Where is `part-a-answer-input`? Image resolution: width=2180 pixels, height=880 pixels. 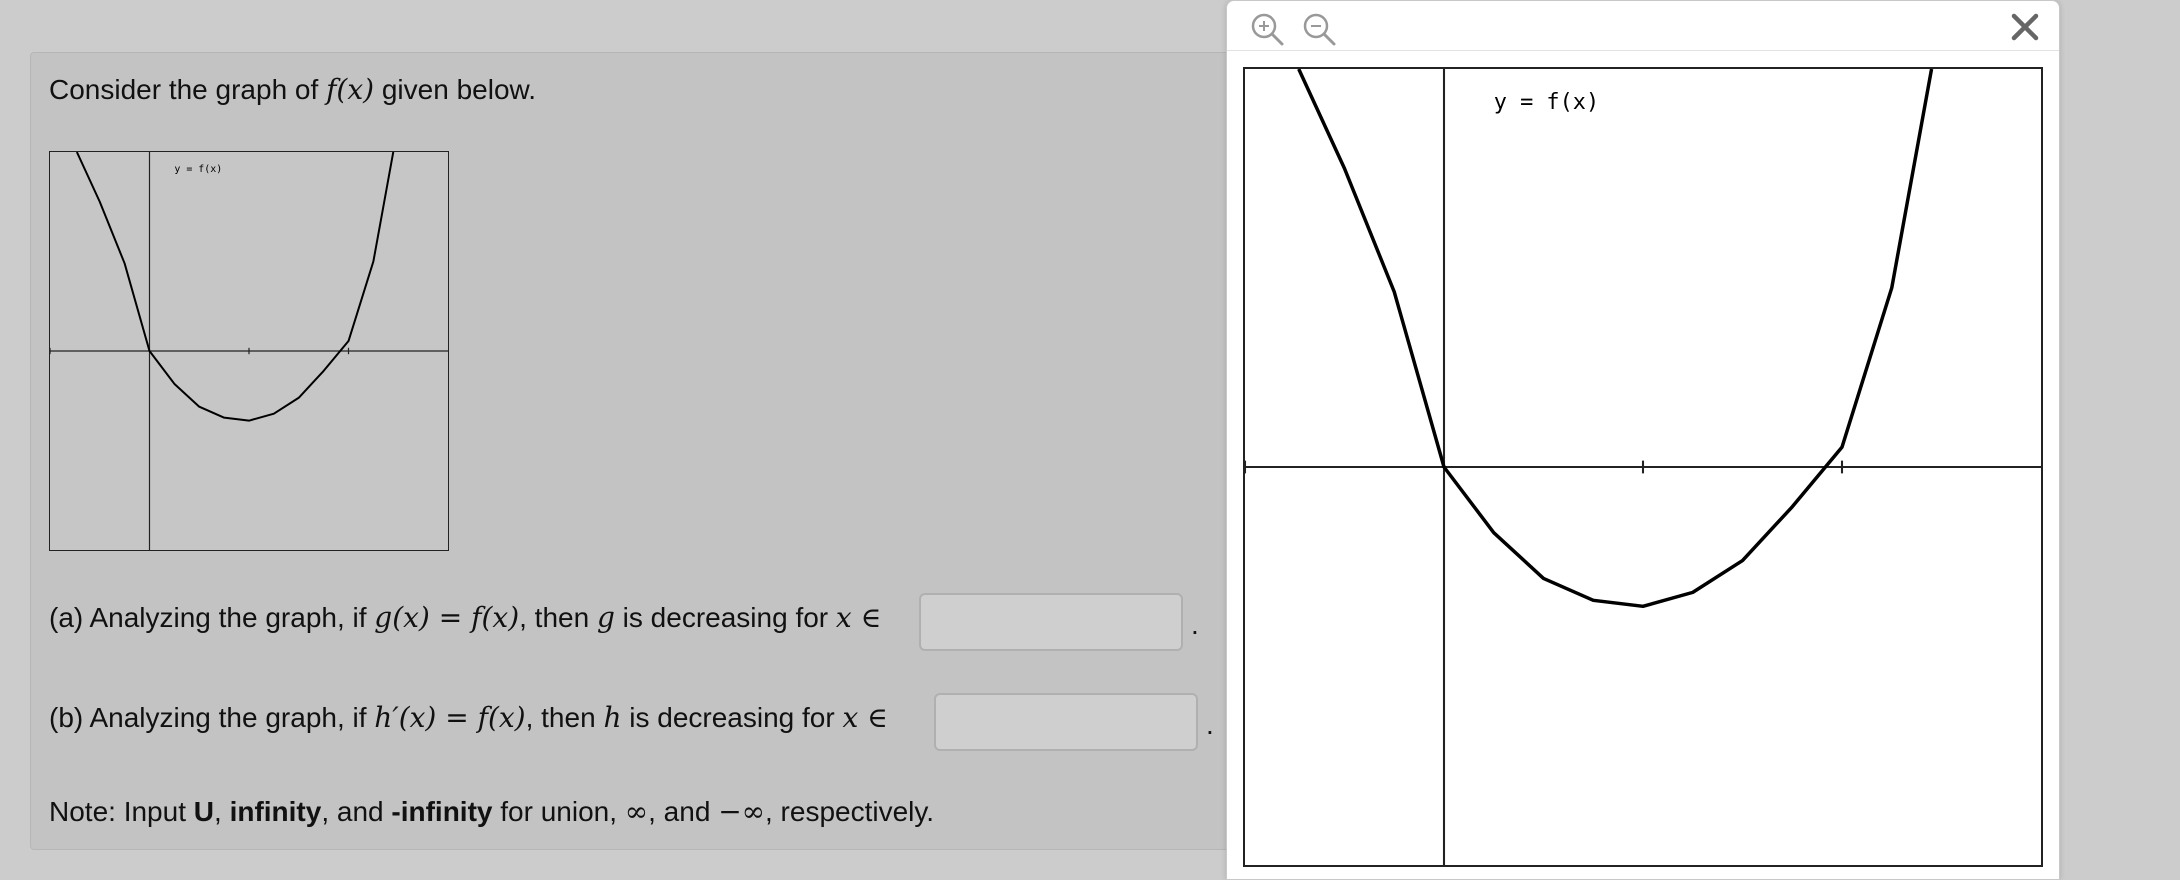
part-a-answer-input is located at coordinates (1051, 622).